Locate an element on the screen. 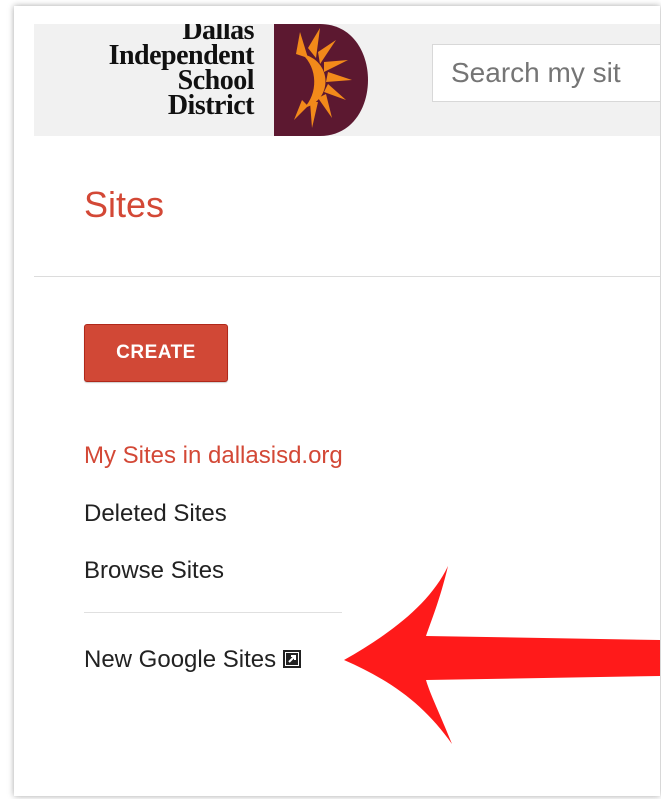 Image resolution: width=661 pixels, height=799 pixels. nav-item-deleted-sites: Deleted Sites is located at coordinates (155, 514).